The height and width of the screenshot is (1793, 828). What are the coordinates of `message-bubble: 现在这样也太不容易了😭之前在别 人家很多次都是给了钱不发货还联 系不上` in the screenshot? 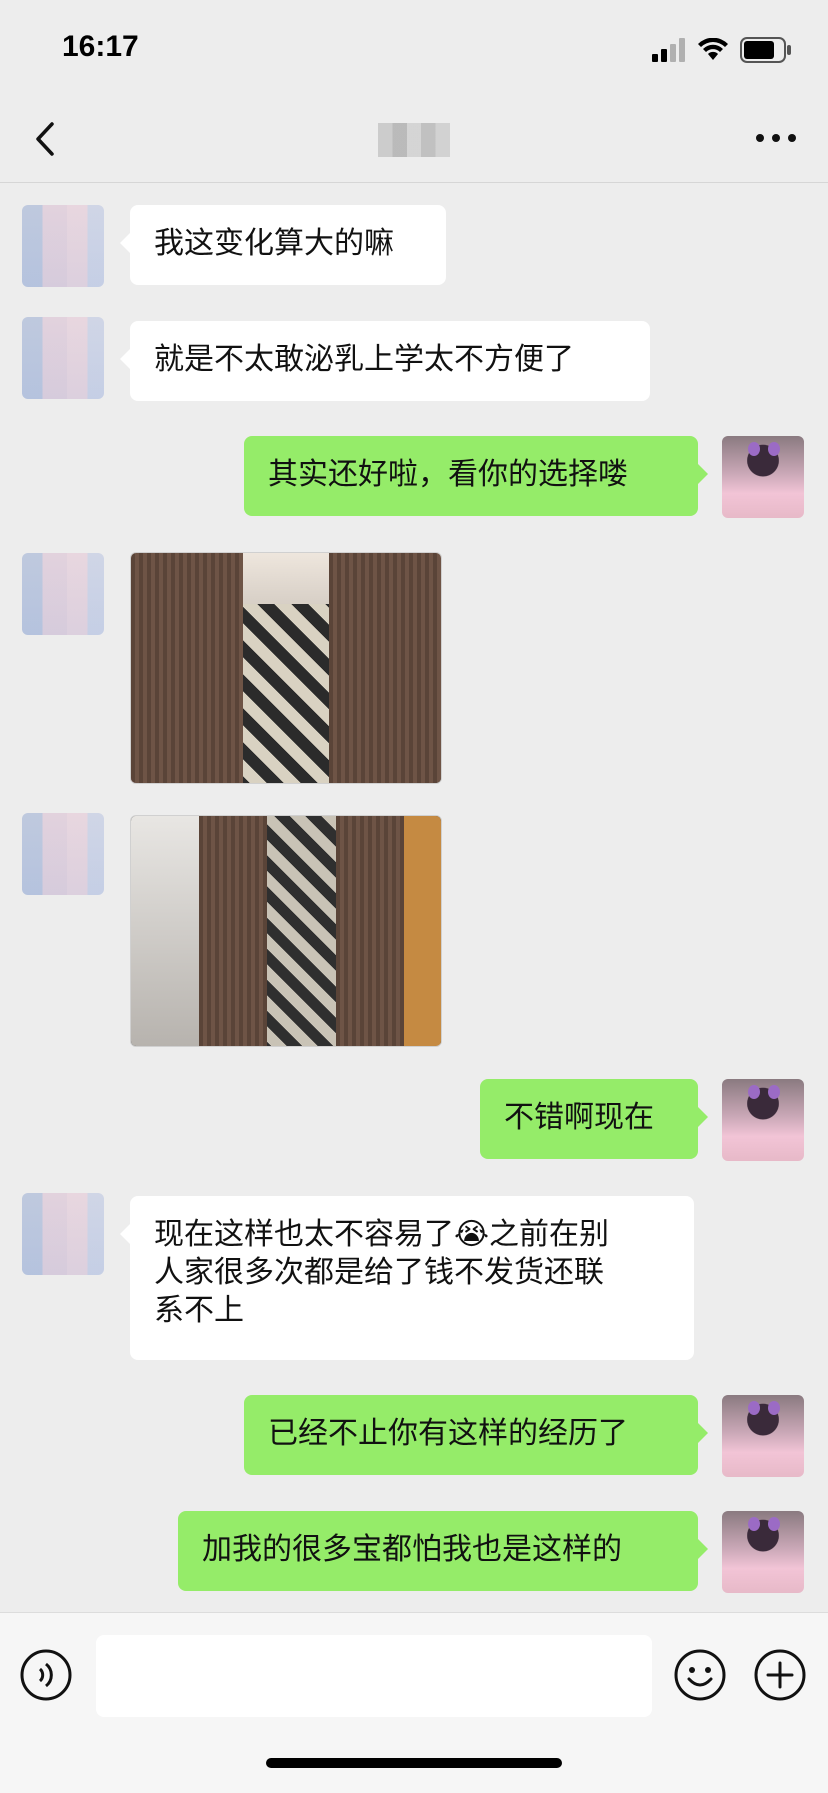 It's located at (407, 1278).